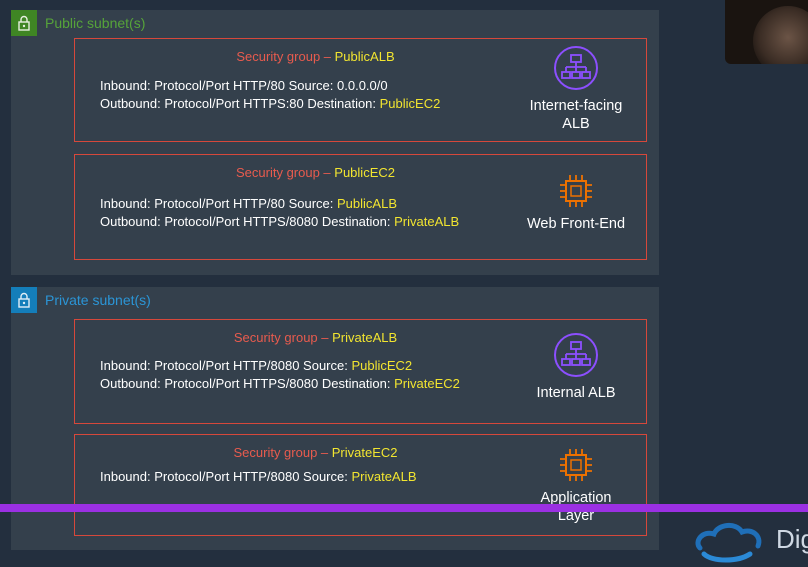 This screenshot has width=808, height=567. I want to click on service-label-line1: Internet-facing, so click(576, 106).